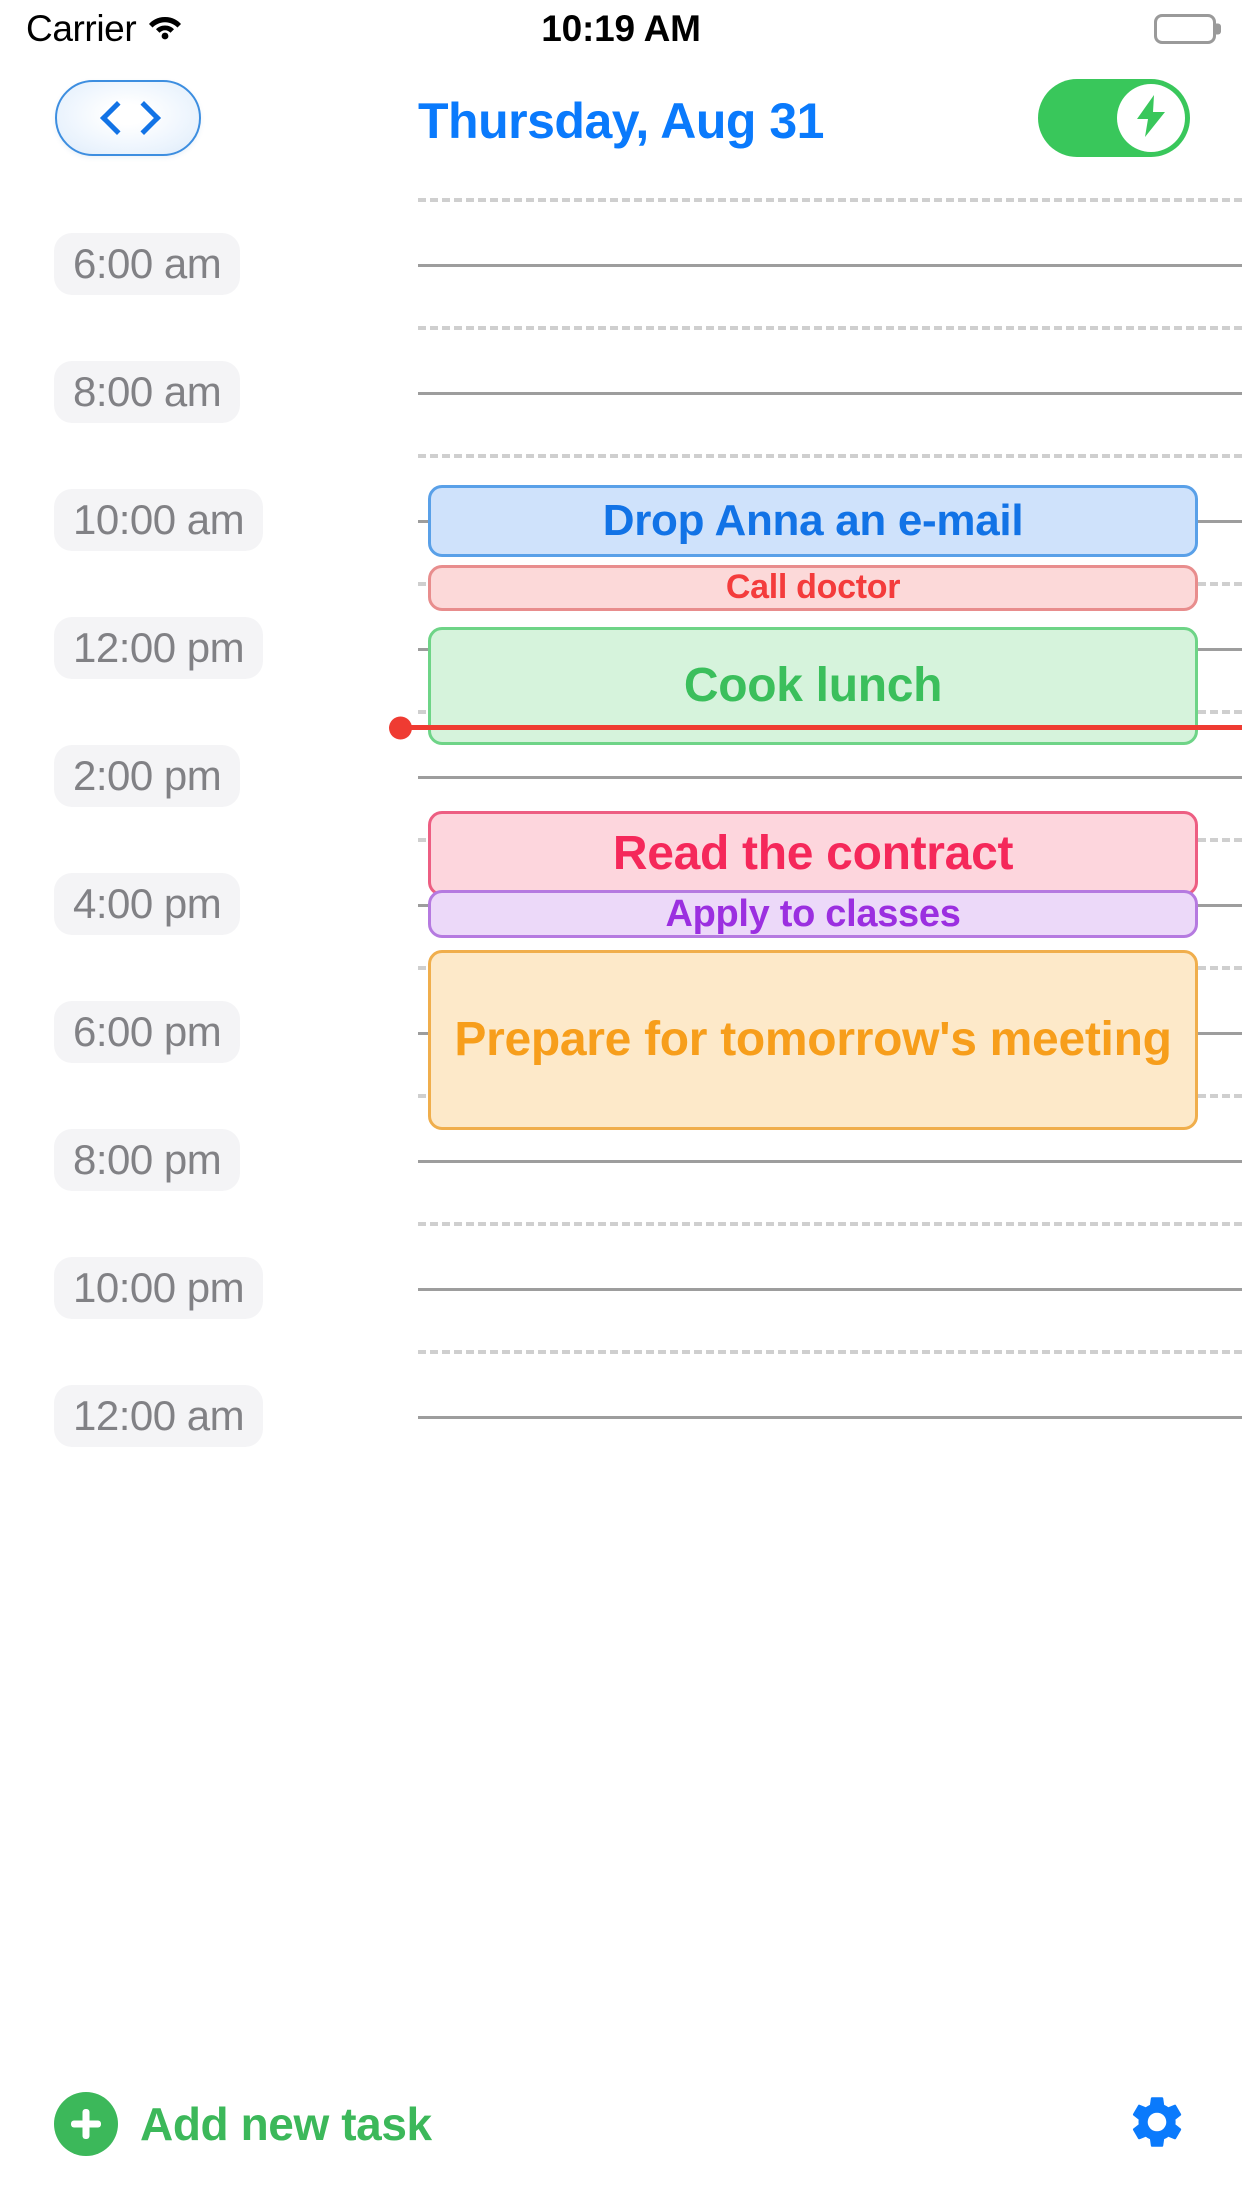  I want to click on time-label: 12:00 pm, so click(159, 648).